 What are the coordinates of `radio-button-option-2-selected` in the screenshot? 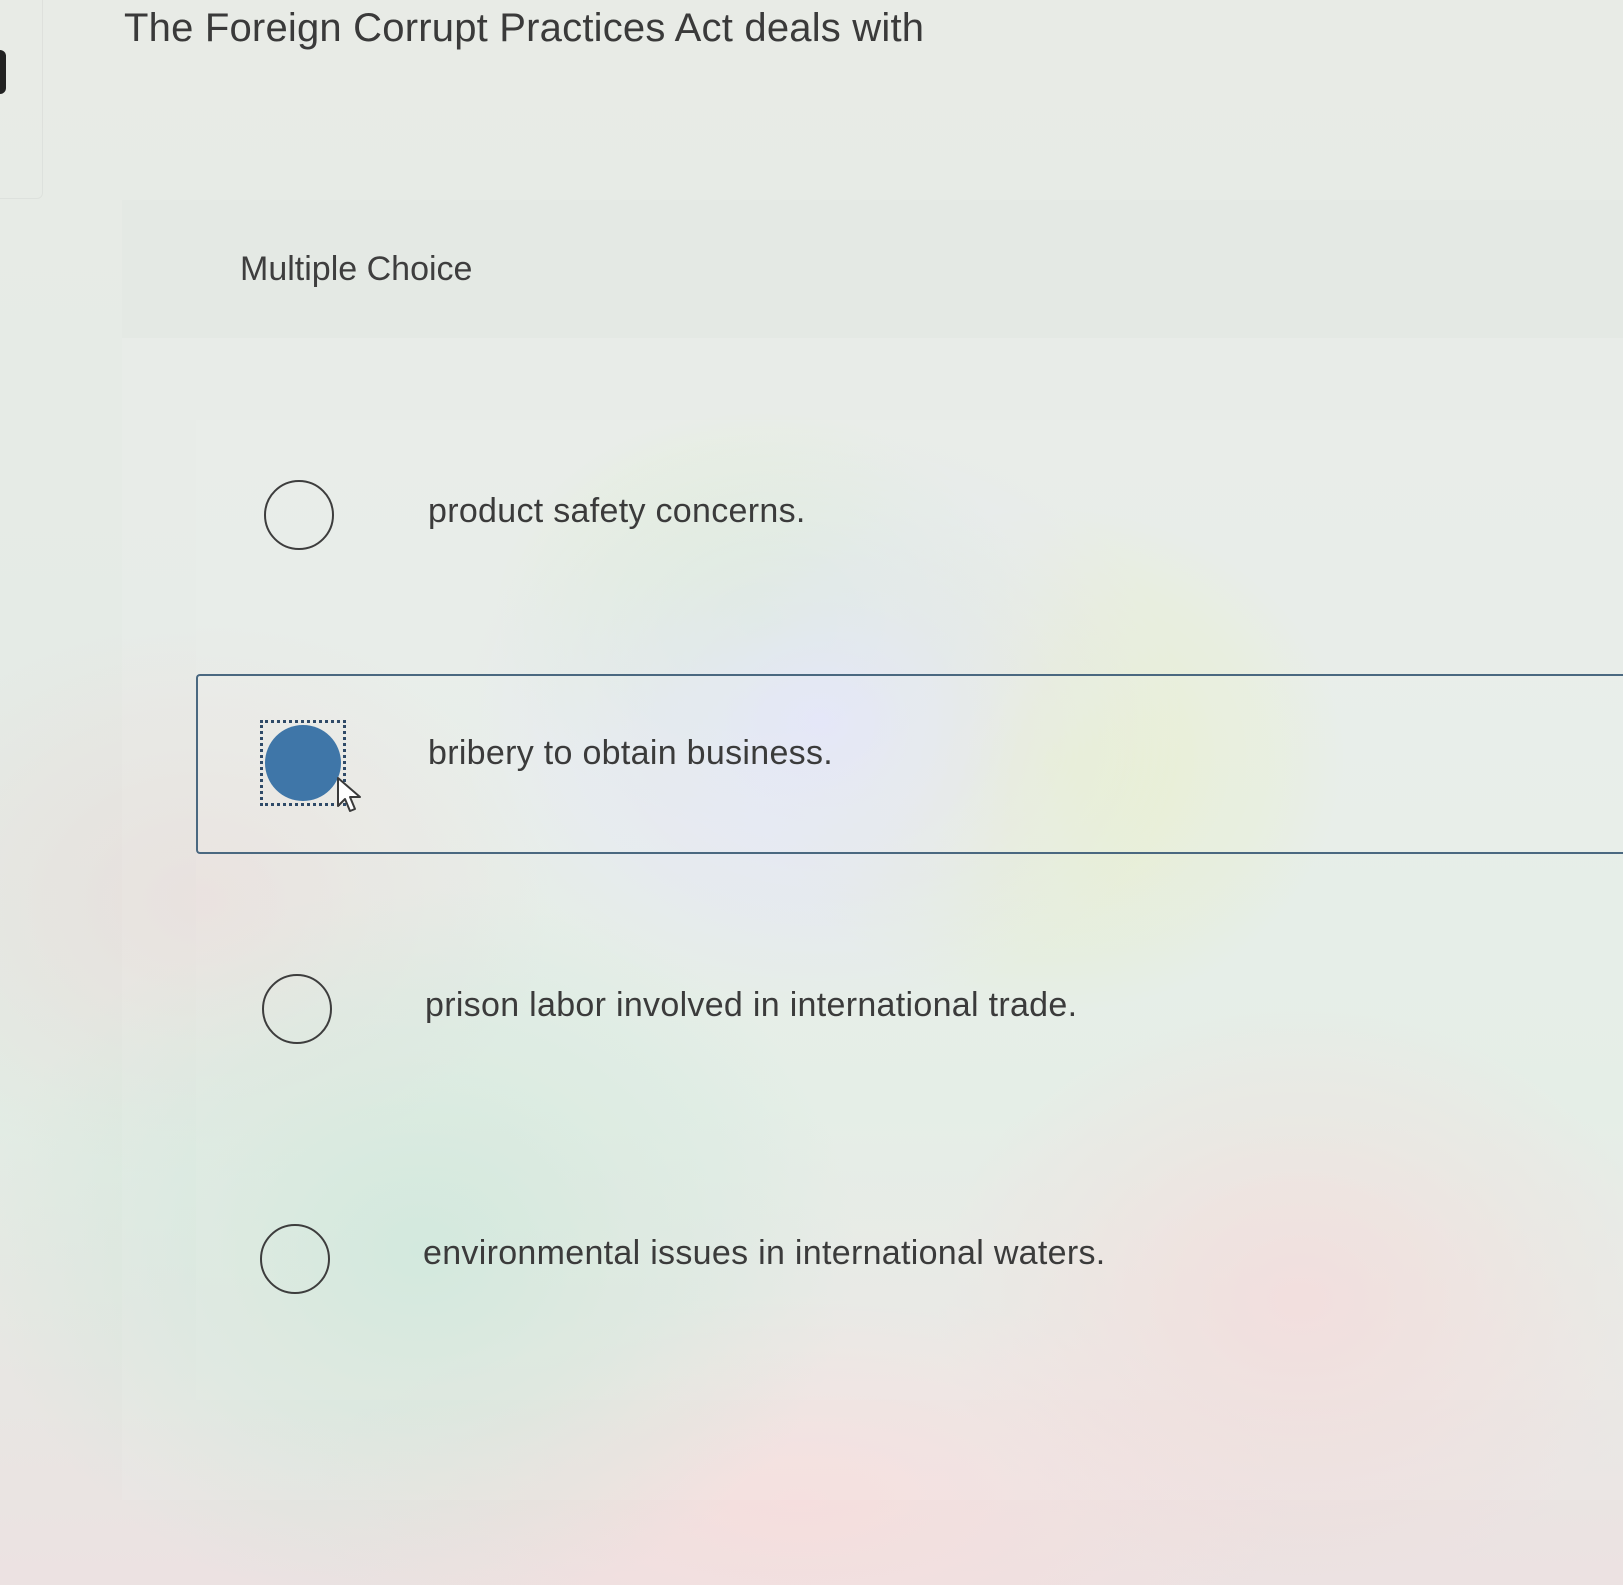 It's located at (303, 763).